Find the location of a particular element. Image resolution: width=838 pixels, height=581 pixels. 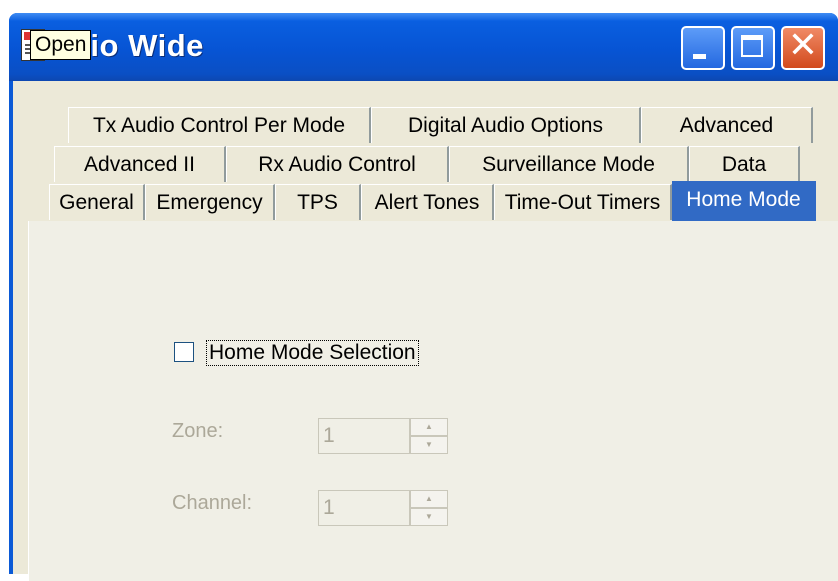

close-button: ✕ is located at coordinates (803, 48).